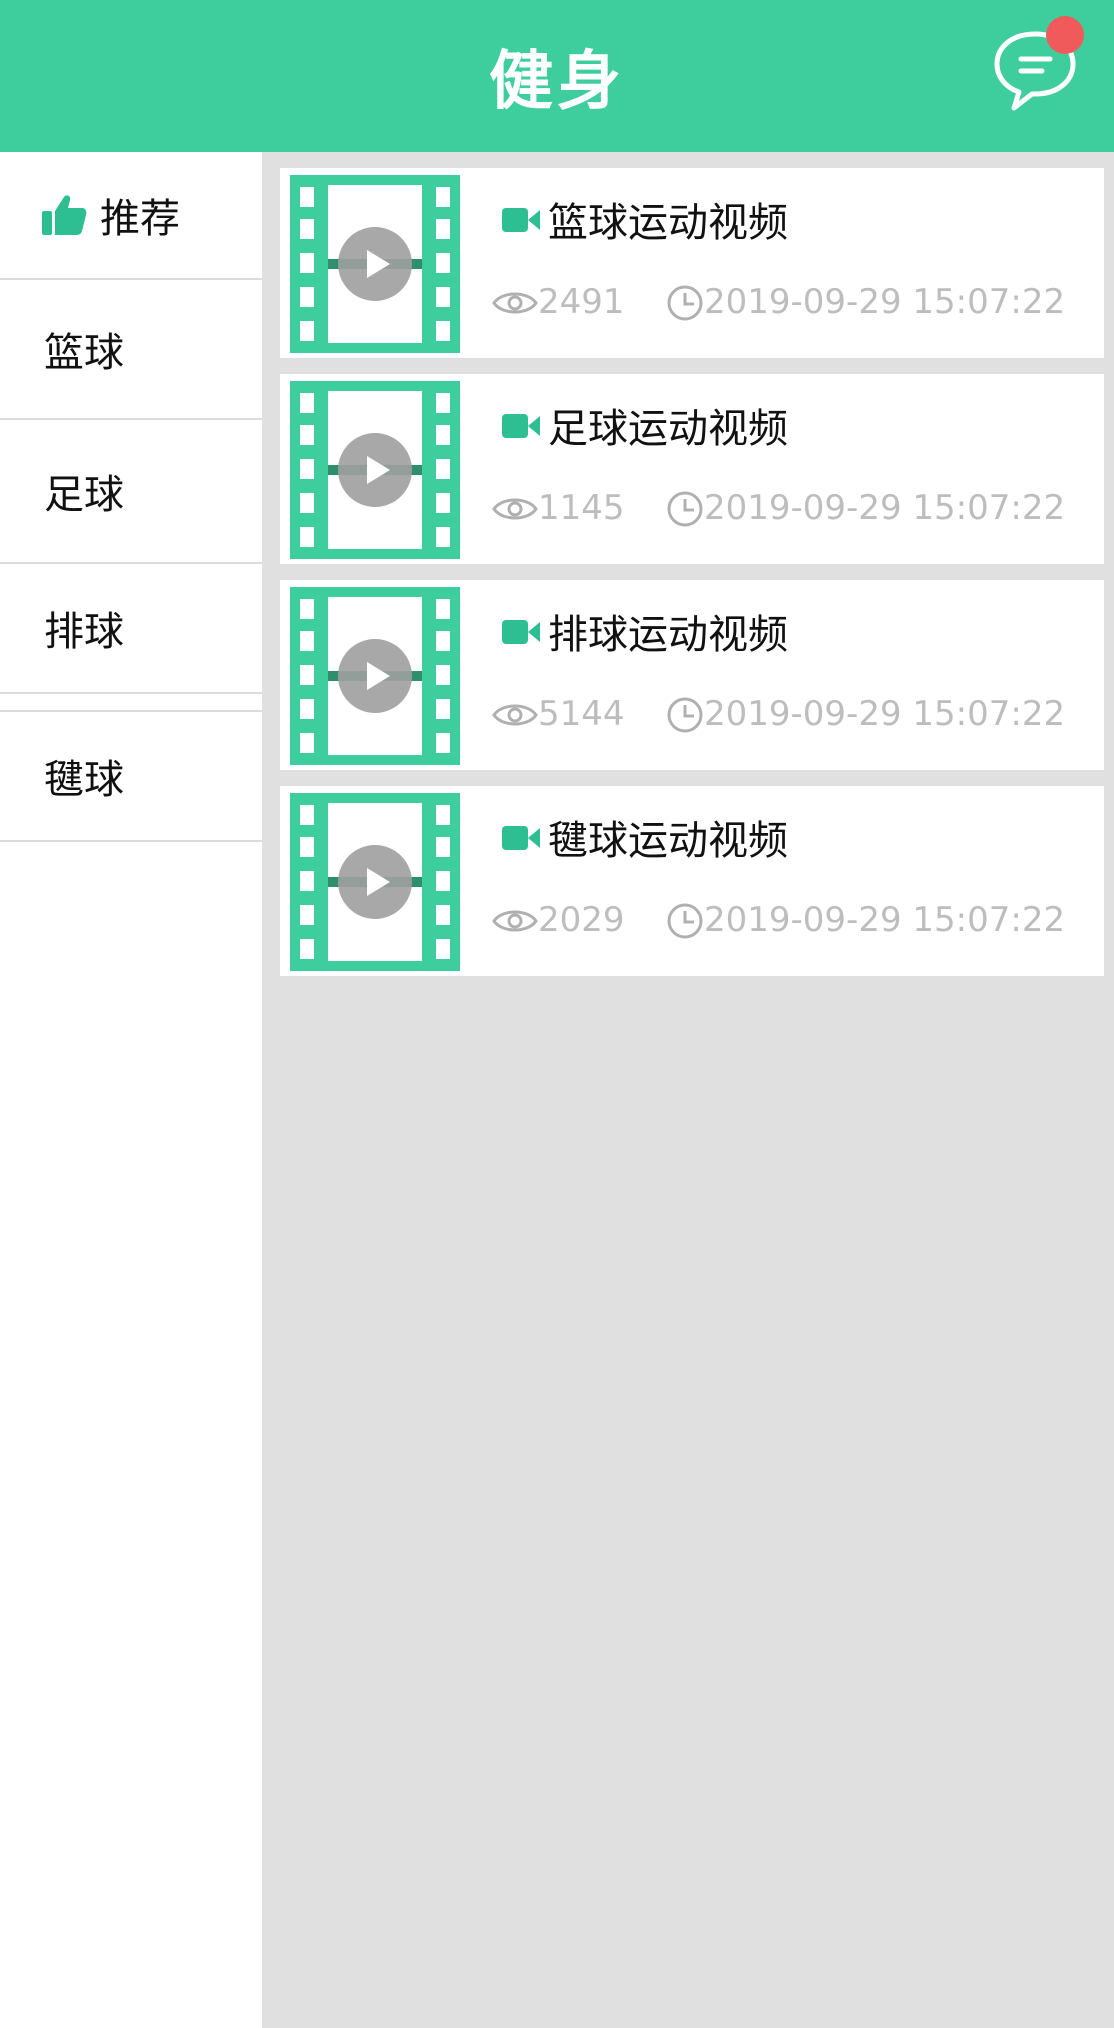 The height and width of the screenshot is (2028, 1114). I want to click on video-card: 篮球运动视频 2491 2019-09-29 15:07:22, so click(692, 263).